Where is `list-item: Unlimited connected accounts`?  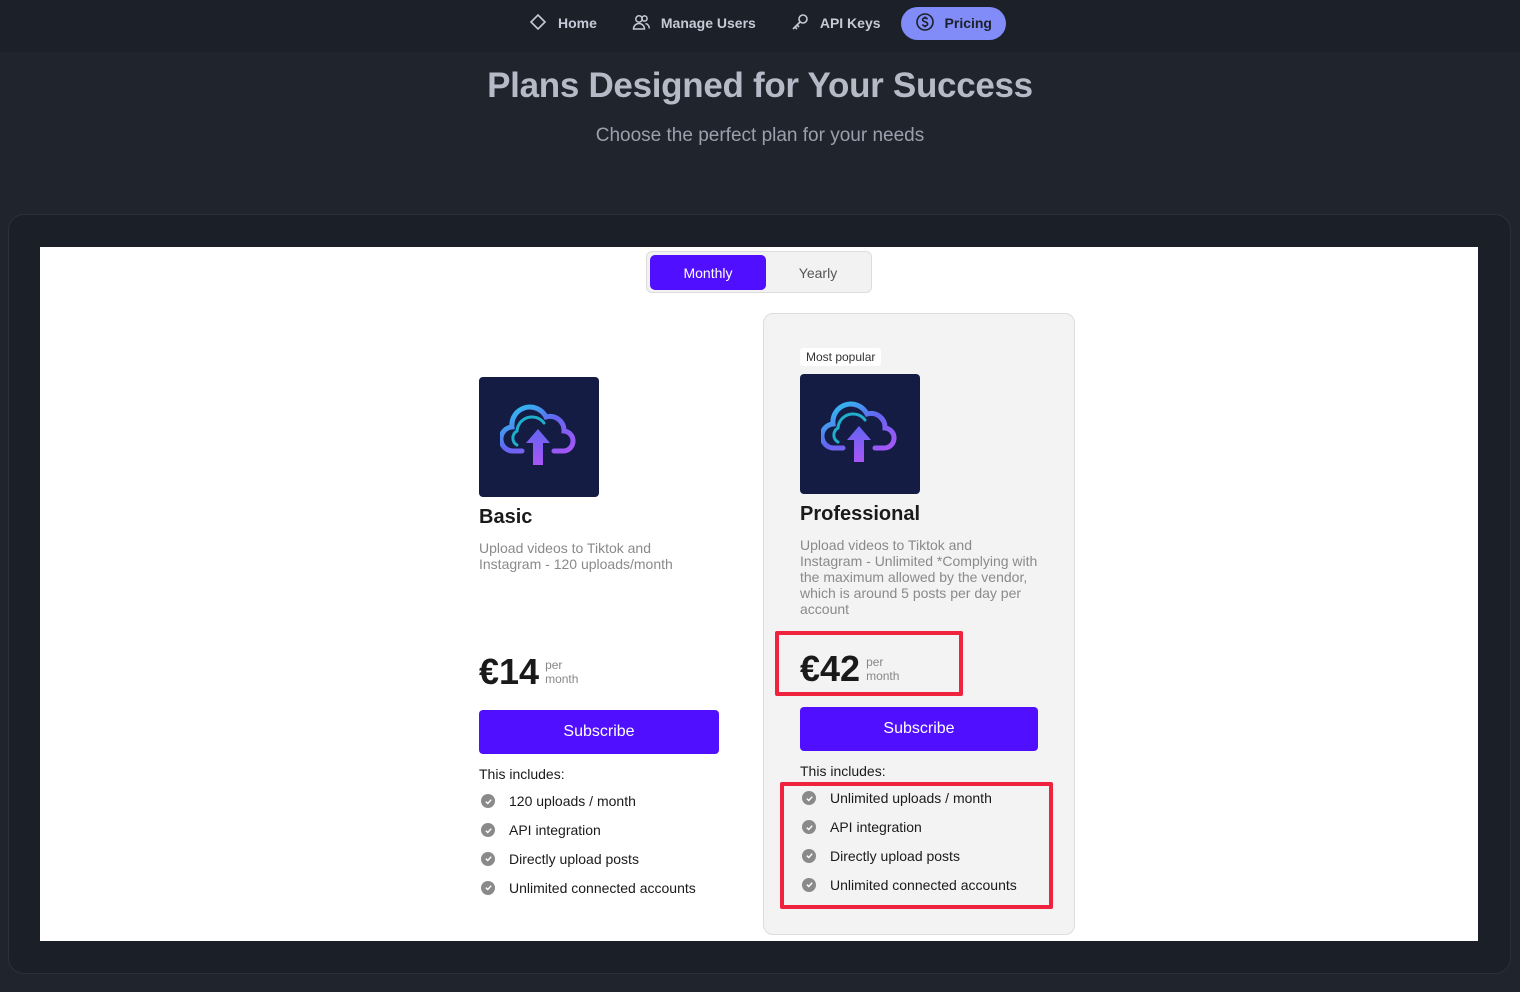
list-item: Unlimited connected accounts is located at coordinates (588, 887).